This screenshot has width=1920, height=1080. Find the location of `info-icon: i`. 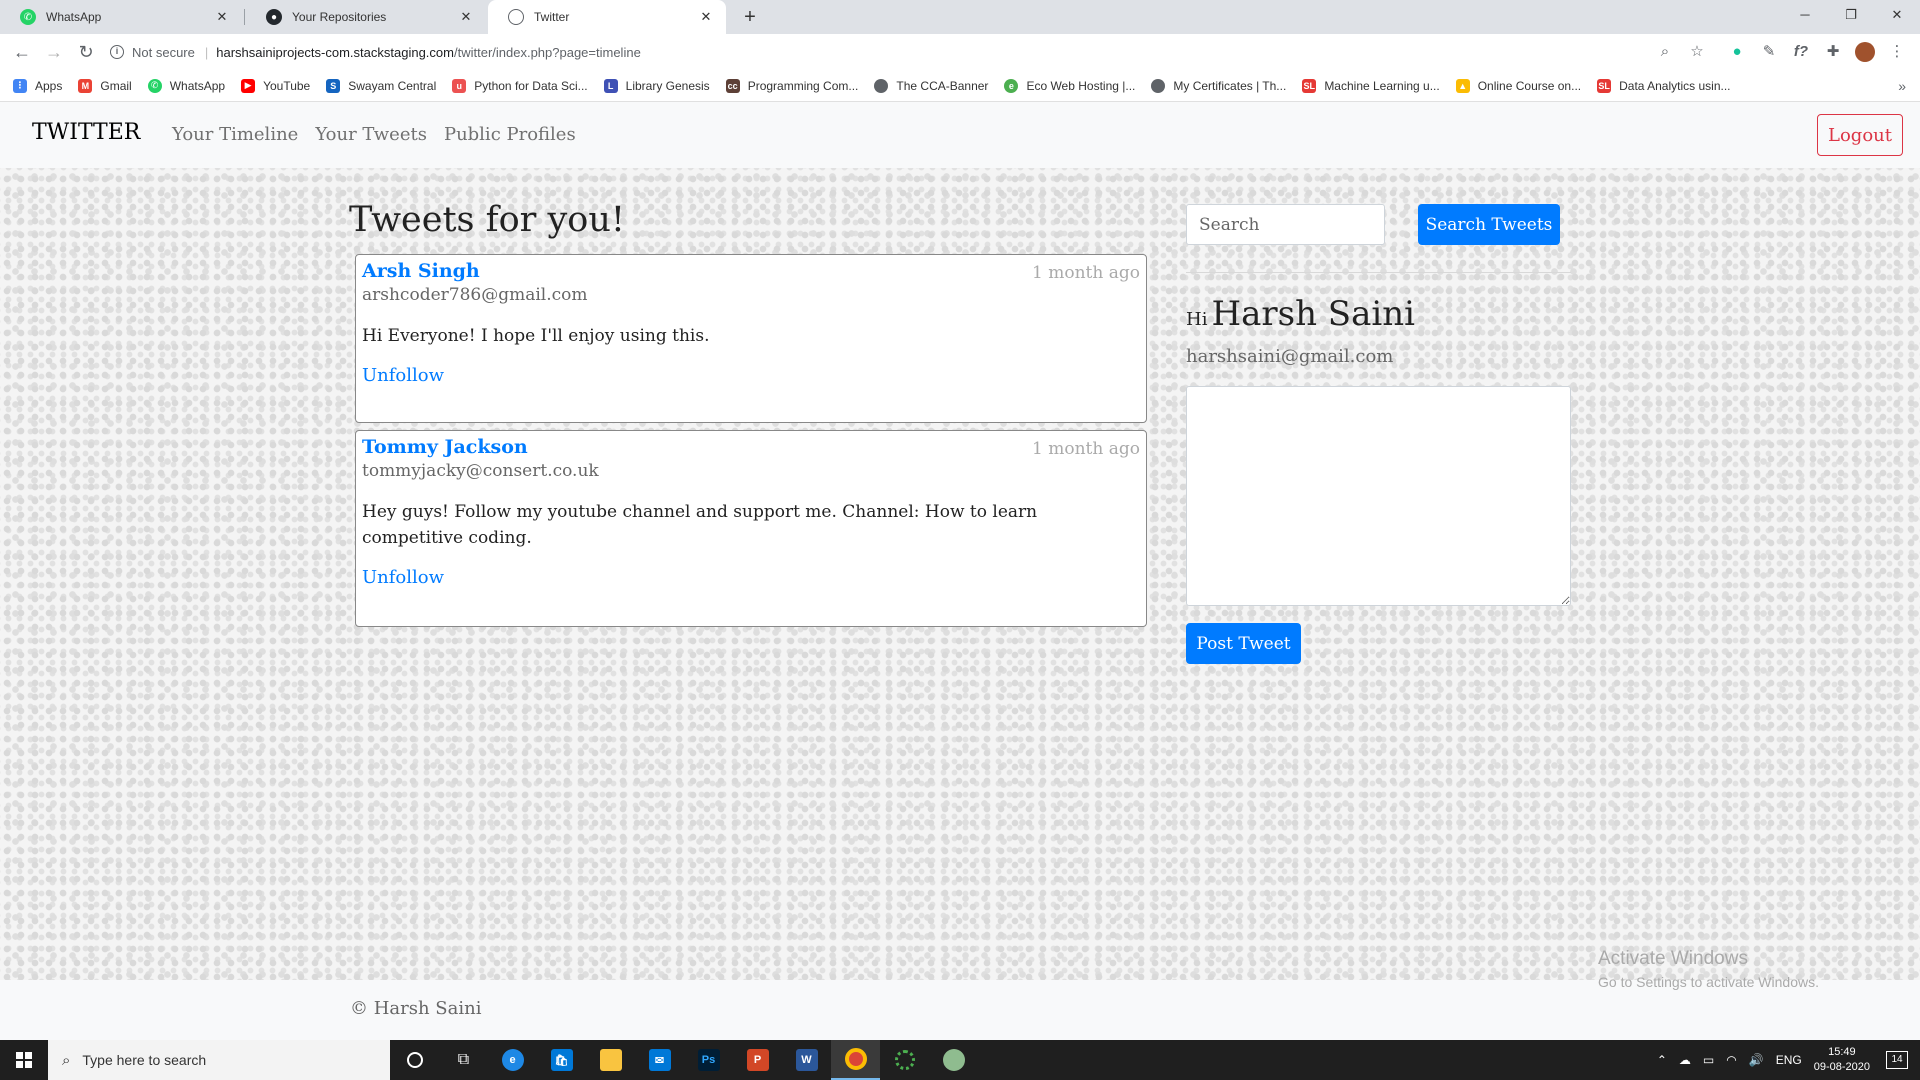

info-icon: i is located at coordinates (117, 52).